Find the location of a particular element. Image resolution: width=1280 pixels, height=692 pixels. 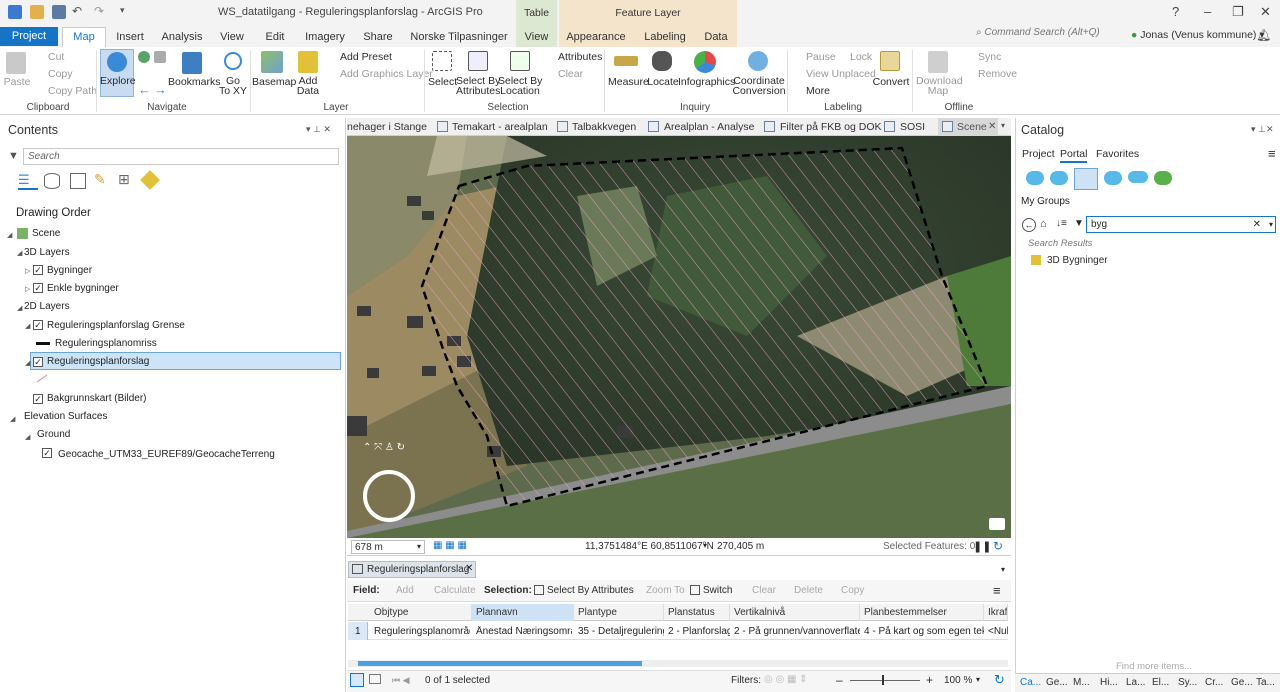

tree-2d-layers: 2D Layers is located at coordinates (47, 306).